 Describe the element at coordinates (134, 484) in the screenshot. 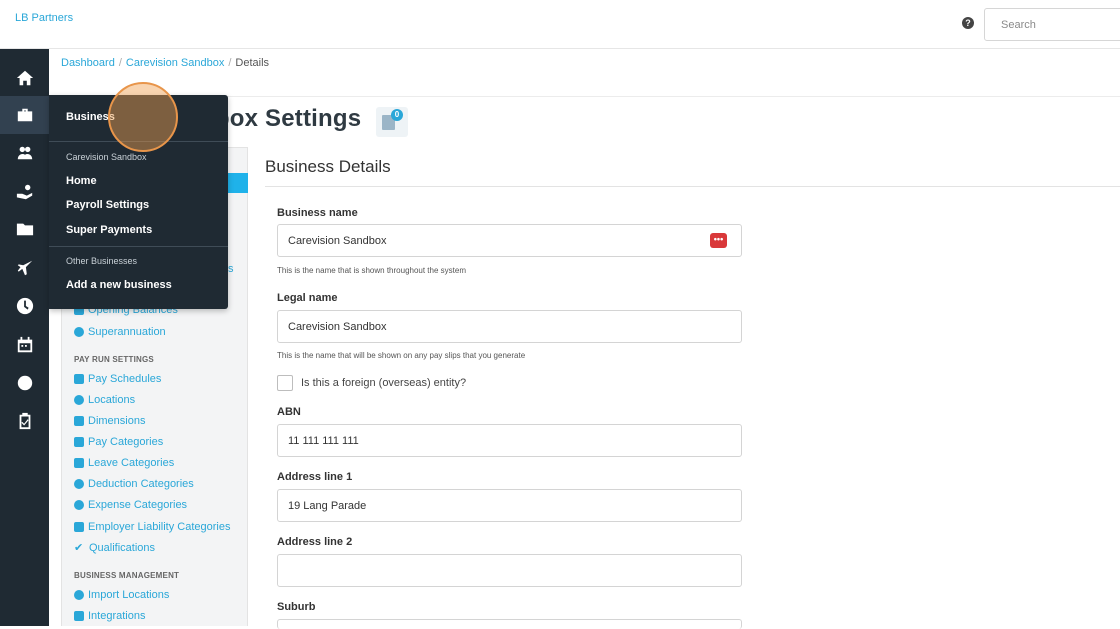

I see `nav-deduction-categories: Deduction Categories` at that location.